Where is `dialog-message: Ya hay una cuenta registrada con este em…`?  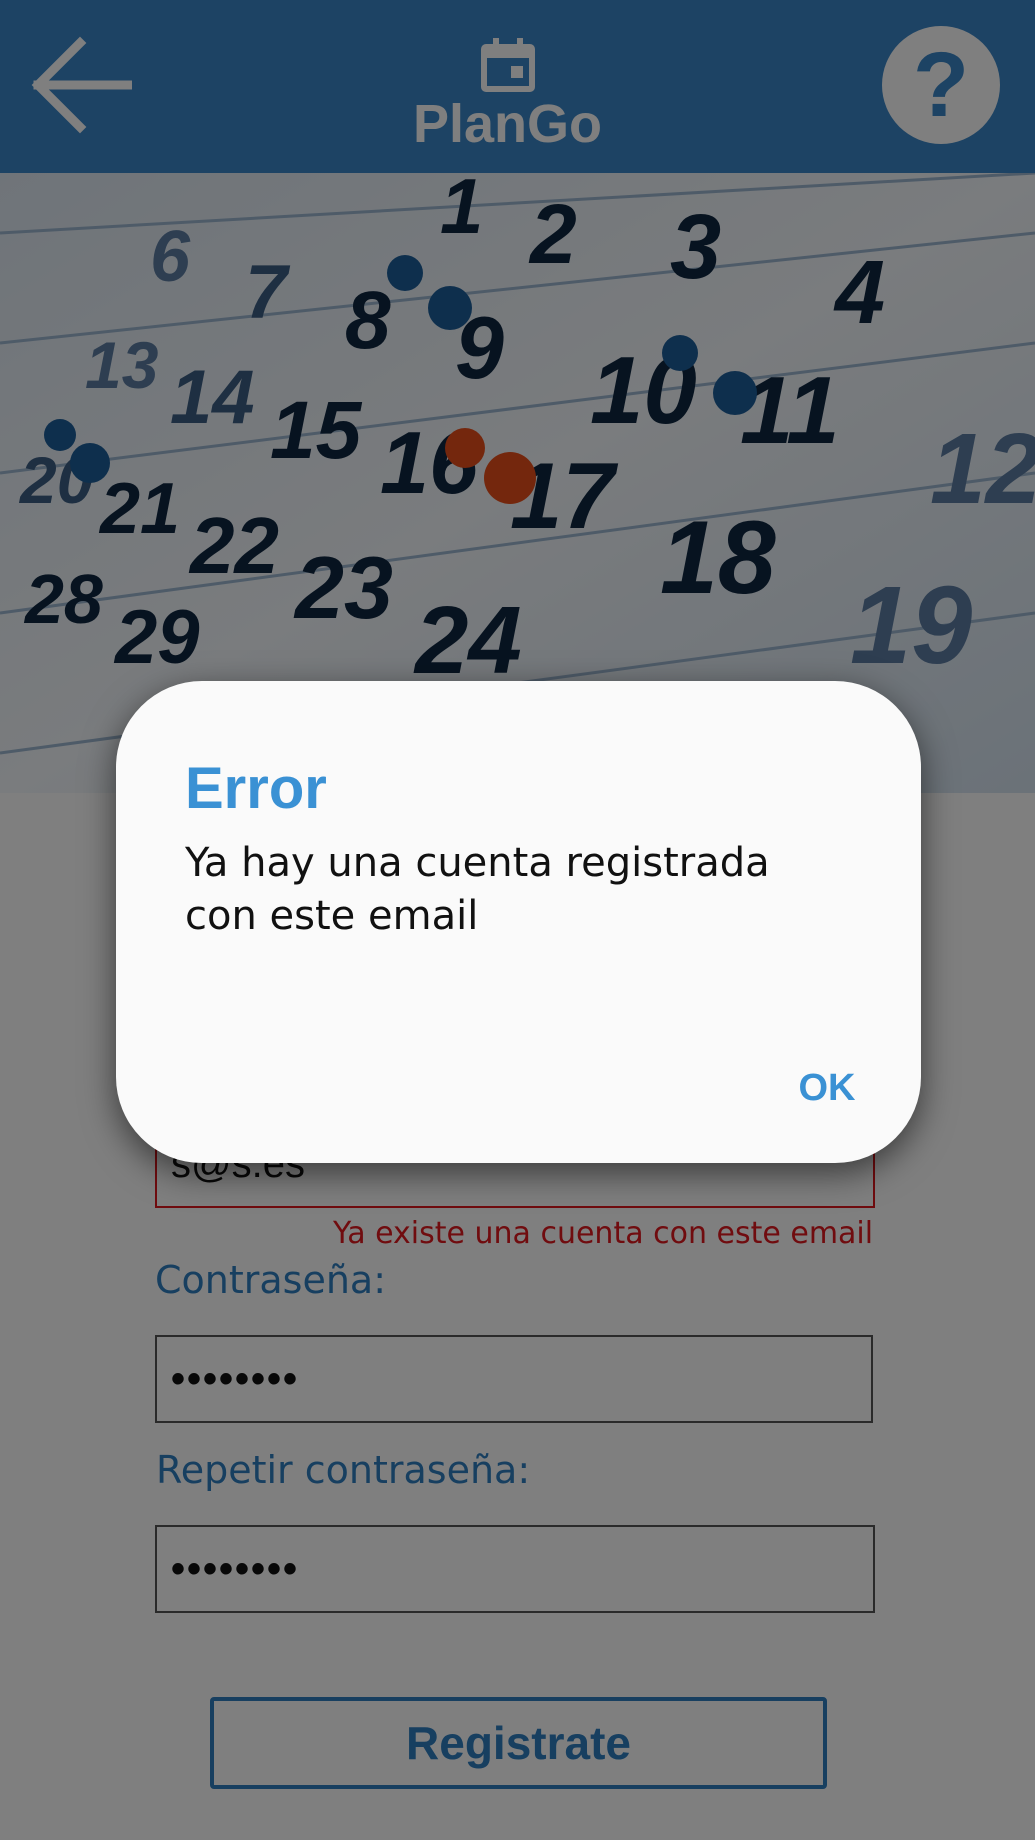
dialog-message: Ya hay una cuenta registrada con este em… is located at coordinates (477, 889).